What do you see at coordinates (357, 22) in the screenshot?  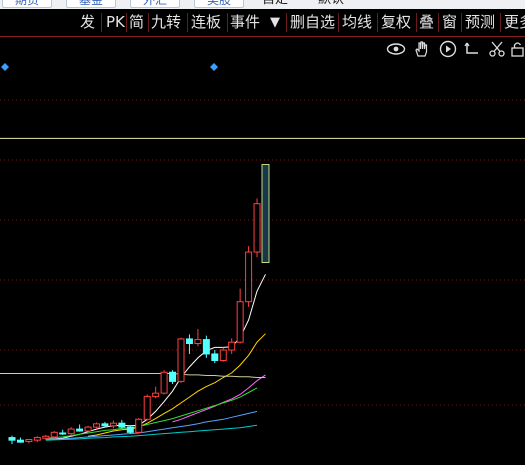 I see `toolbar-item-ma: 均线` at bounding box center [357, 22].